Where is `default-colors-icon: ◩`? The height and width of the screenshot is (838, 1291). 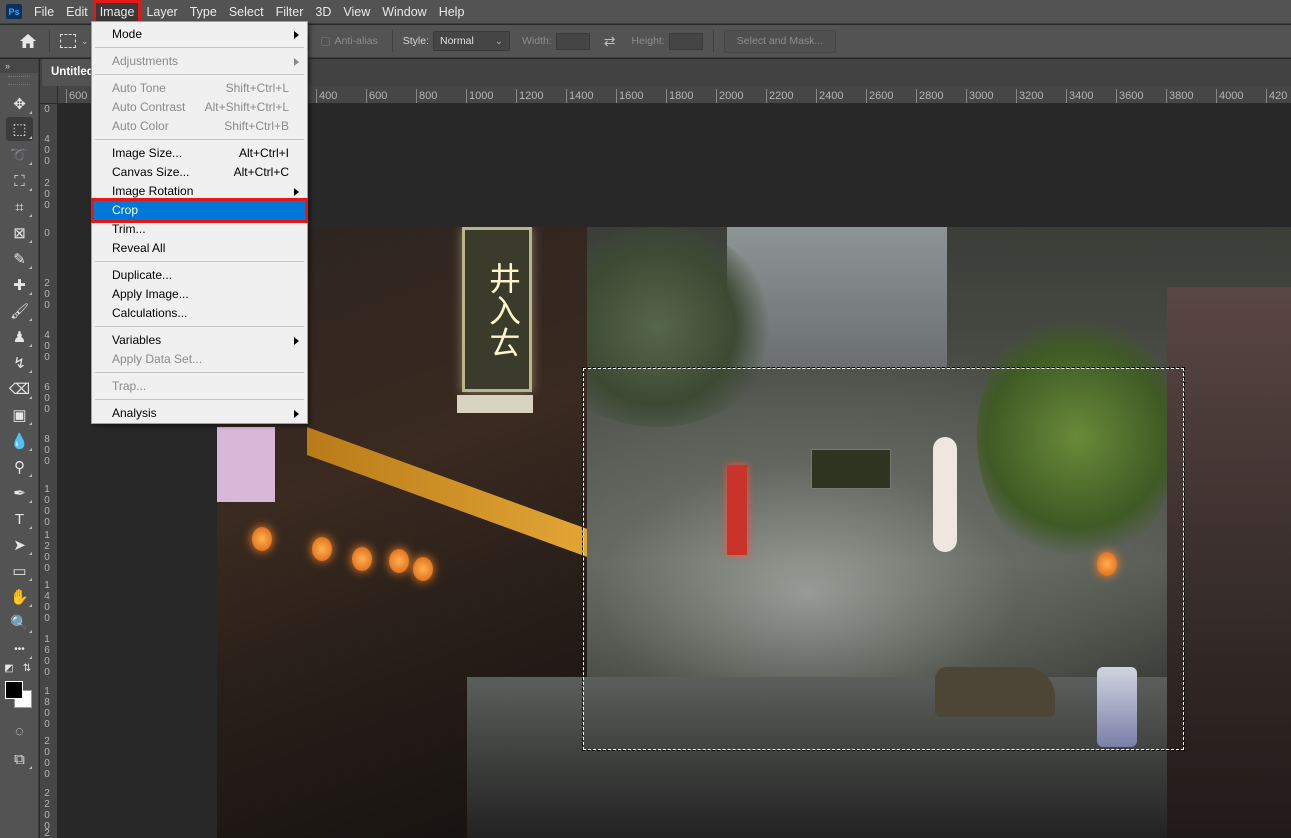 default-colors-icon: ◩ is located at coordinates (9, 668).